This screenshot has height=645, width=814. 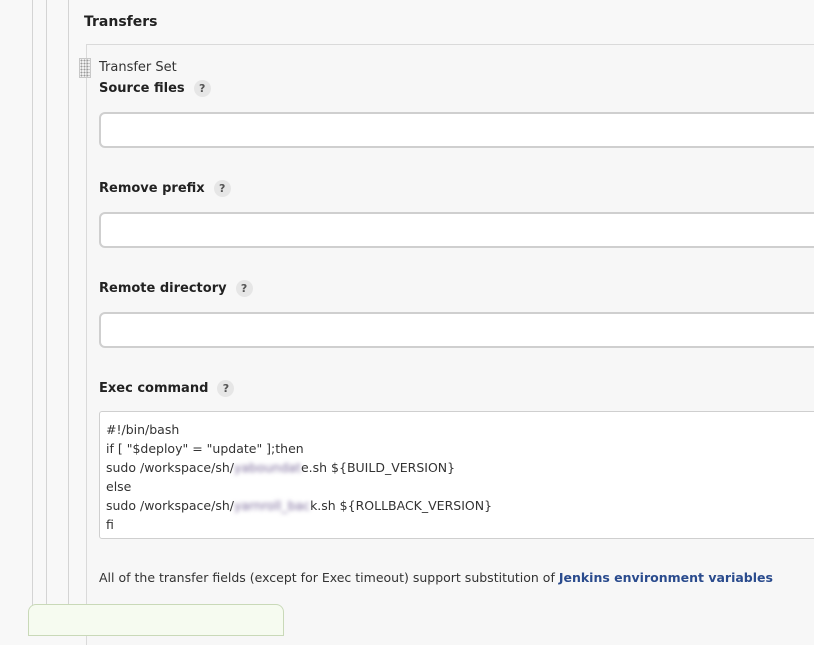 What do you see at coordinates (666, 577) in the screenshot?
I see `jenkins-env-vars-link: Jenkins environment variables` at bounding box center [666, 577].